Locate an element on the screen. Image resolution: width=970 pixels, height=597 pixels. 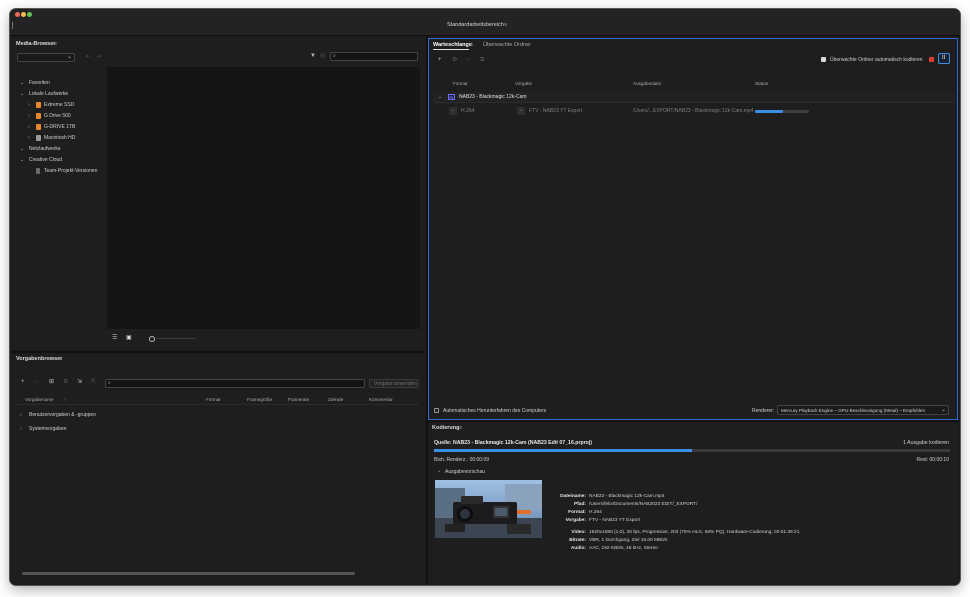
job-progress-bar is located at coordinates (782, 111).